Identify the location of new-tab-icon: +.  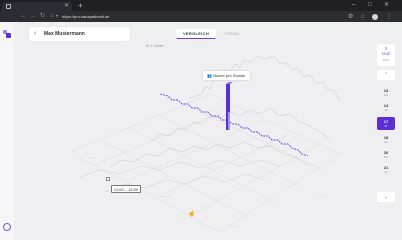
(80, 5).